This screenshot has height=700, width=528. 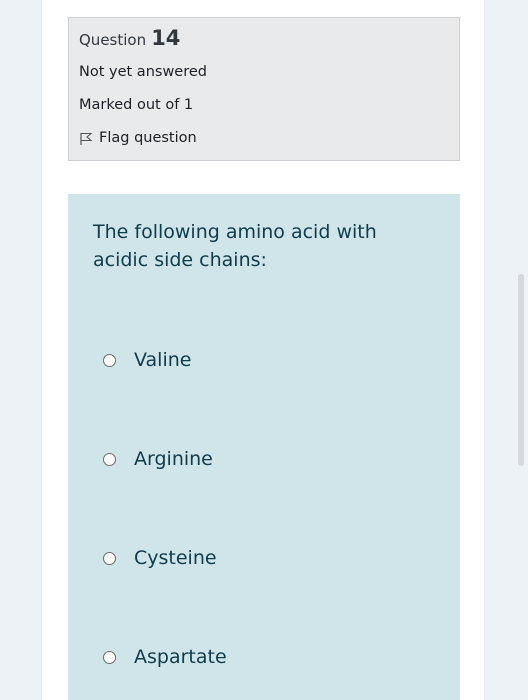 What do you see at coordinates (166, 38) in the screenshot?
I see `question-number: 14` at bounding box center [166, 38].